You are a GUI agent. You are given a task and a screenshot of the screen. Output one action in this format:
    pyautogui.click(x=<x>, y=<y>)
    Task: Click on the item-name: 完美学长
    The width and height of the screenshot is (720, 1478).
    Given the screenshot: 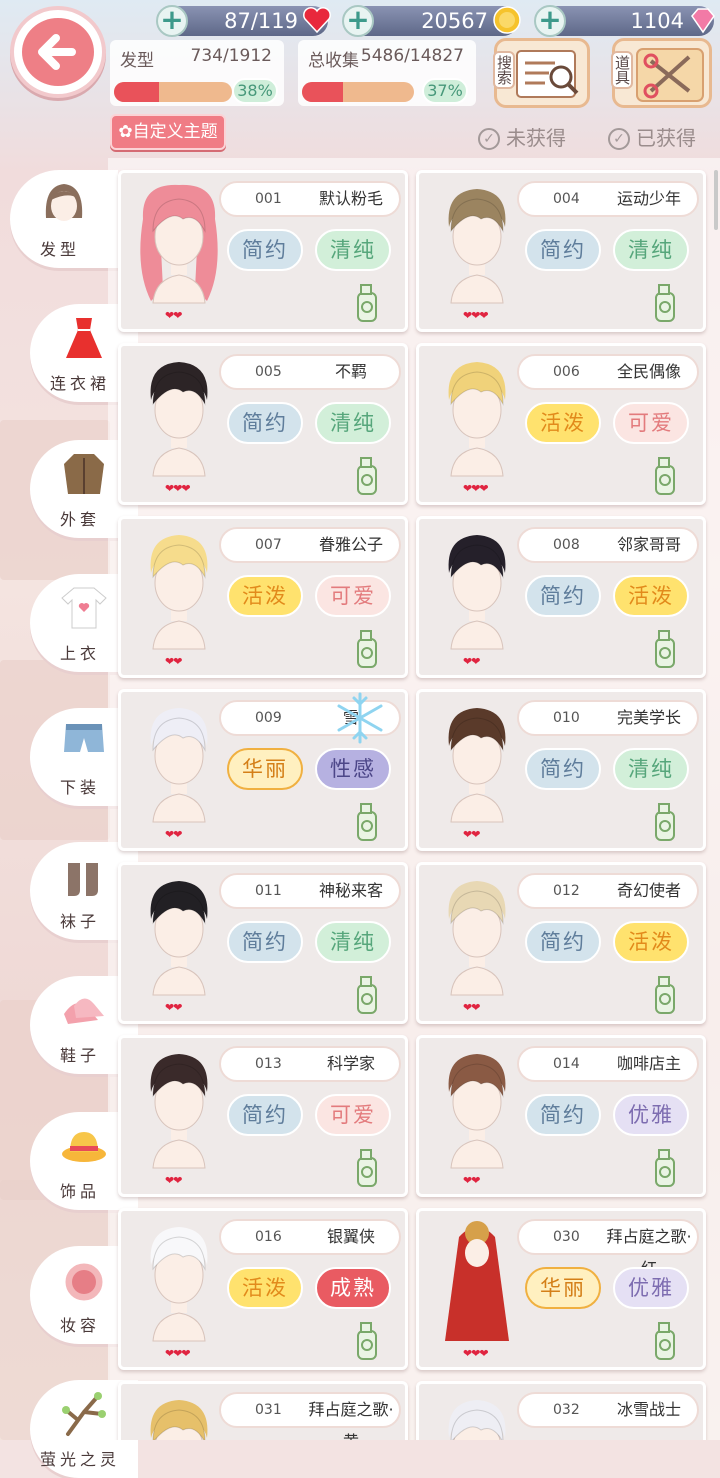 What is the action you would take?
    pyautogui.click(x=648, y=717)
    